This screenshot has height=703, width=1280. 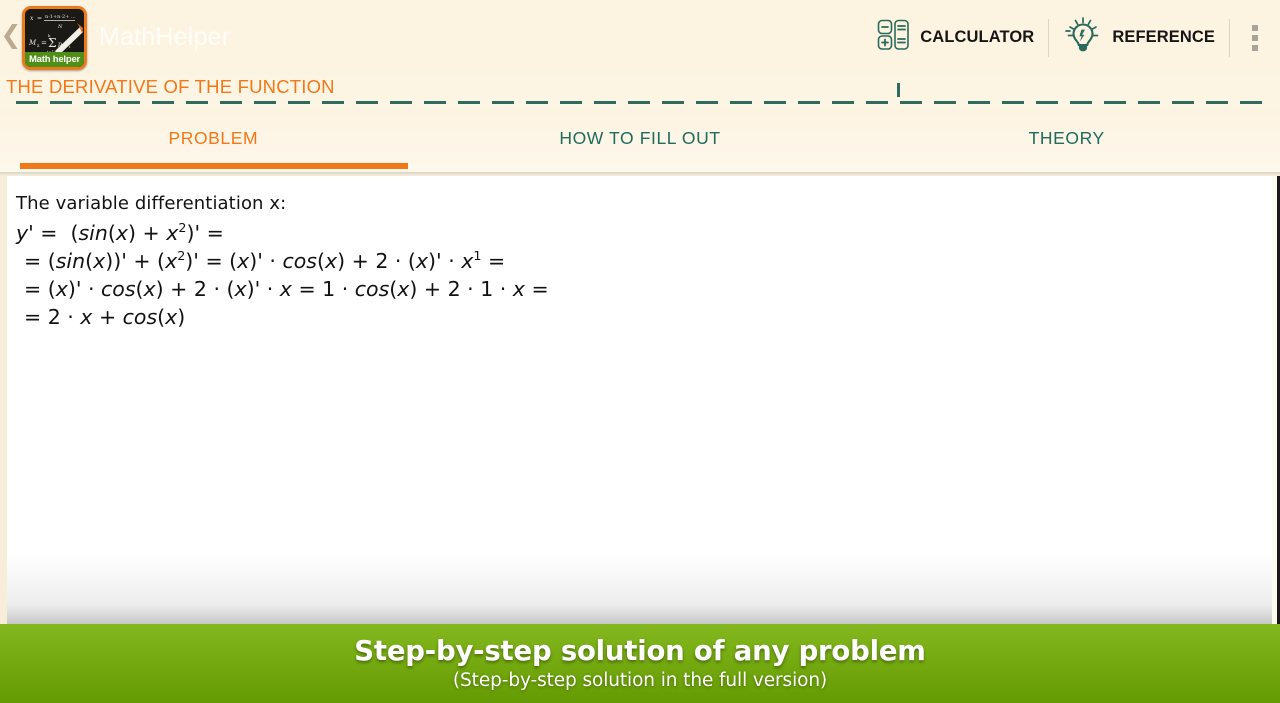 I want to click on panel-left-strip, so click(x=3, y=400).